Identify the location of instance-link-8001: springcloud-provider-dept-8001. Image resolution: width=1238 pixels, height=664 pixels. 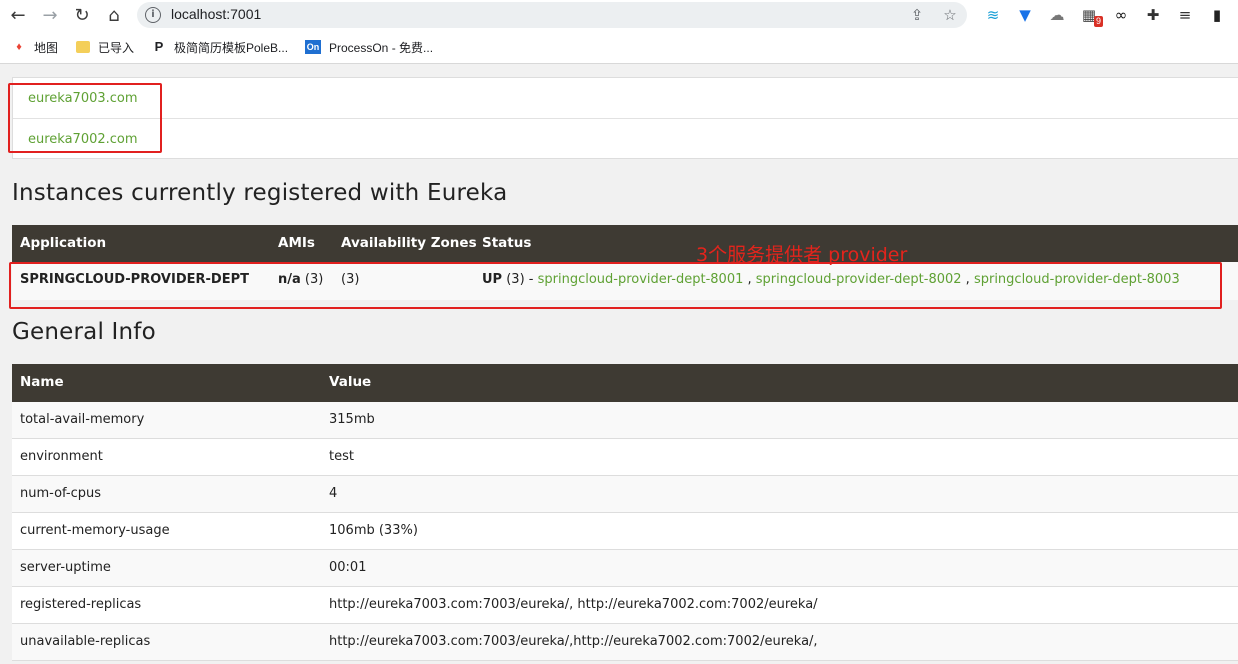
(641, 279).